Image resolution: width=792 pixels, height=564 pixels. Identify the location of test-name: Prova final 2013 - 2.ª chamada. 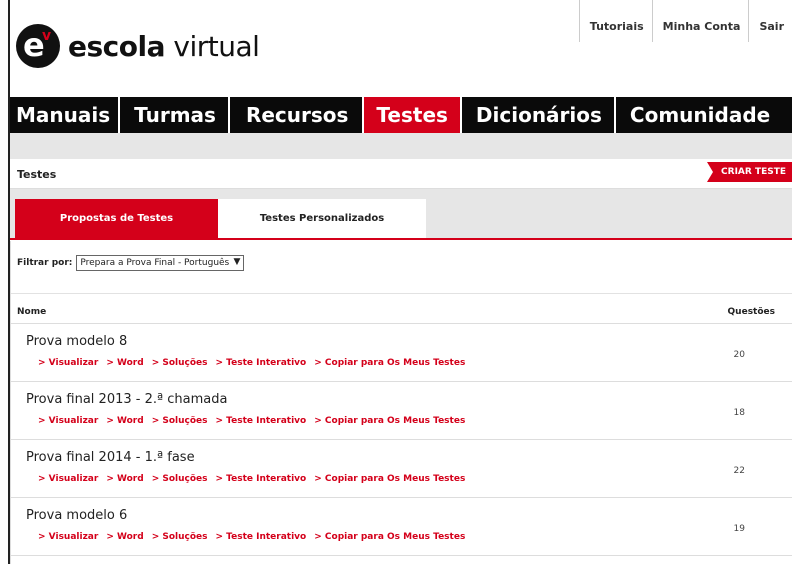
(127, 399).